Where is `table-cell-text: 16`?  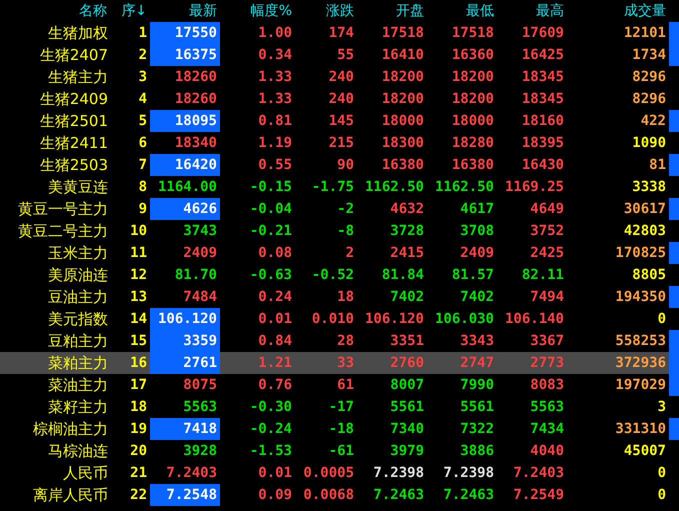 table-cell-text: 16 is located at coordinates (138, 363).